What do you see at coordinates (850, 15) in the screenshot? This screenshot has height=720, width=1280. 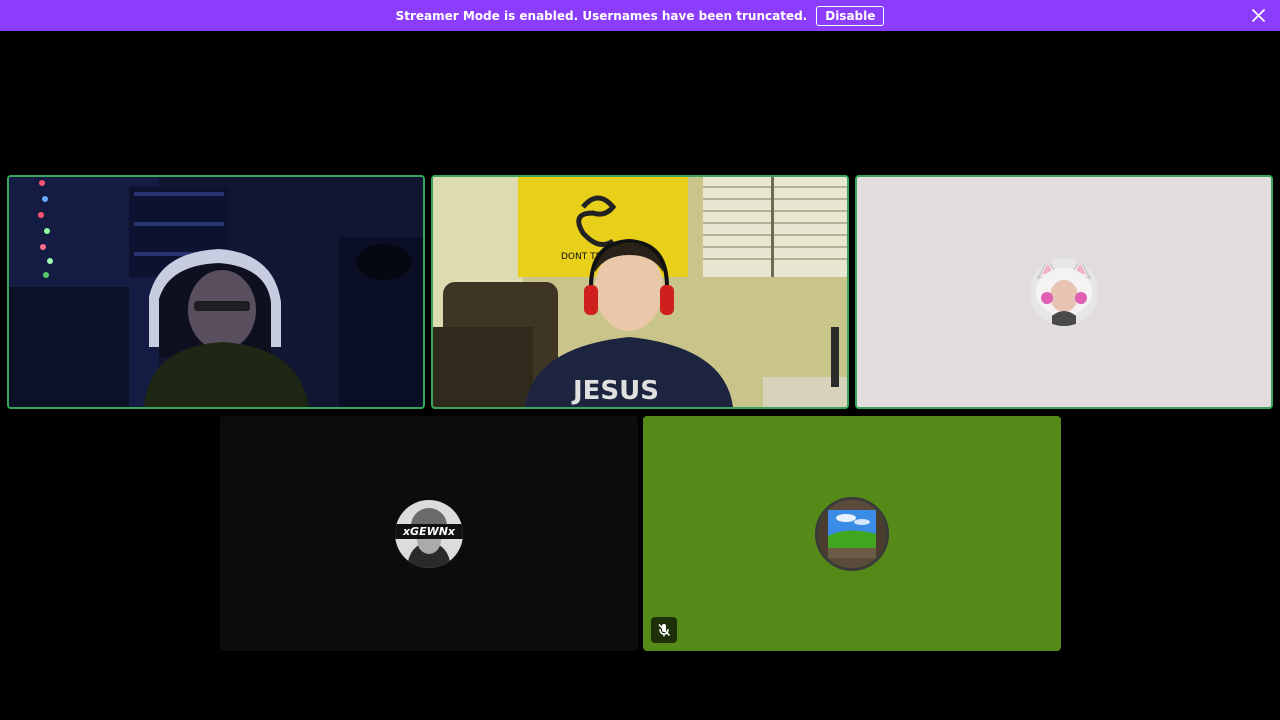 I see `disable-streamer-mode-button: Disable` at bounding box center [850, 15].